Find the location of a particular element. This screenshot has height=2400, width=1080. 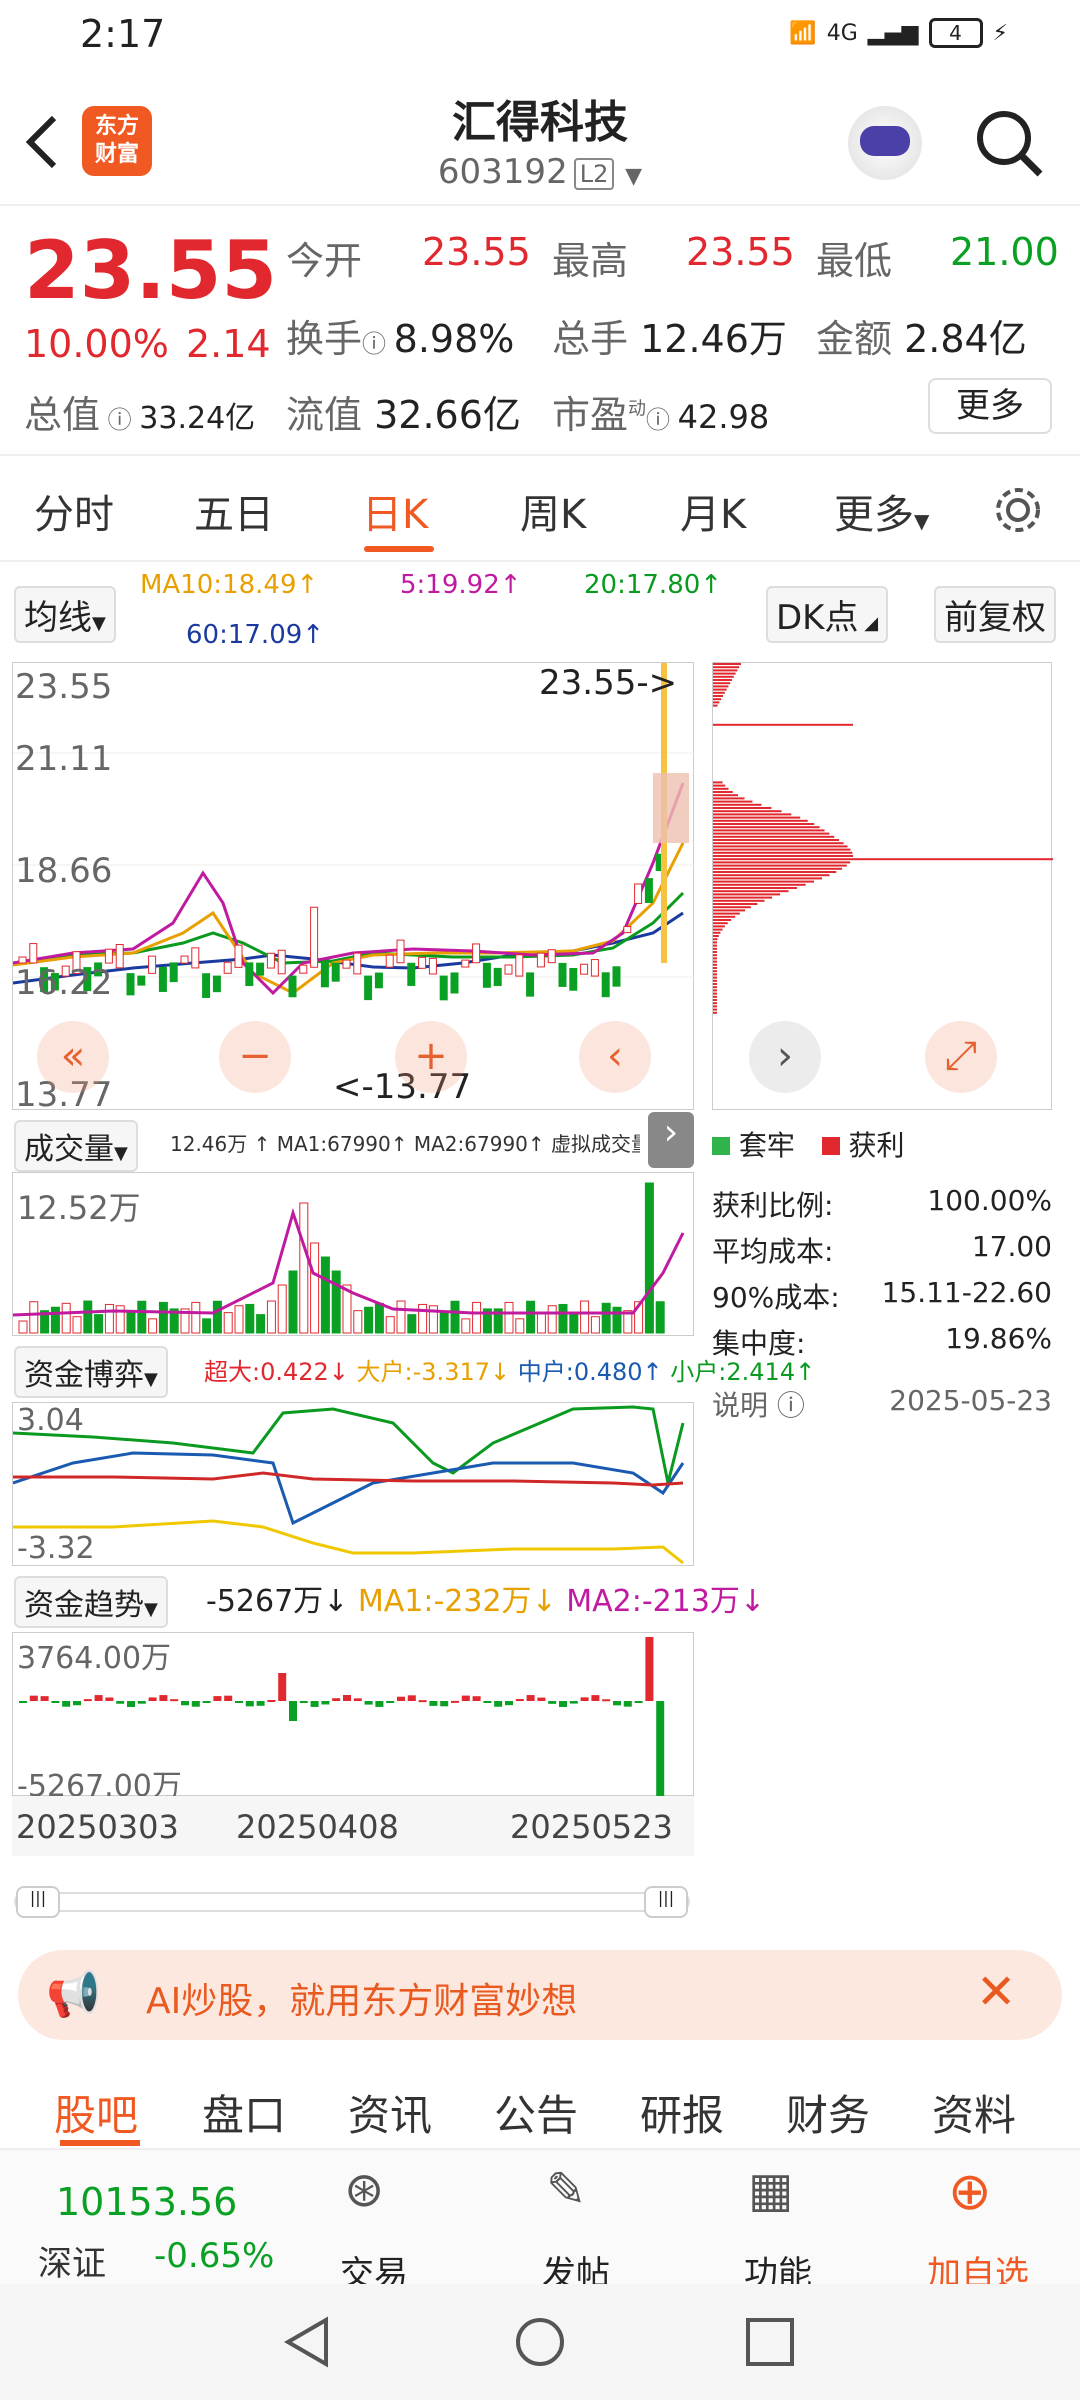

assistant-avatar-icon is located at coordinates (885, 143).